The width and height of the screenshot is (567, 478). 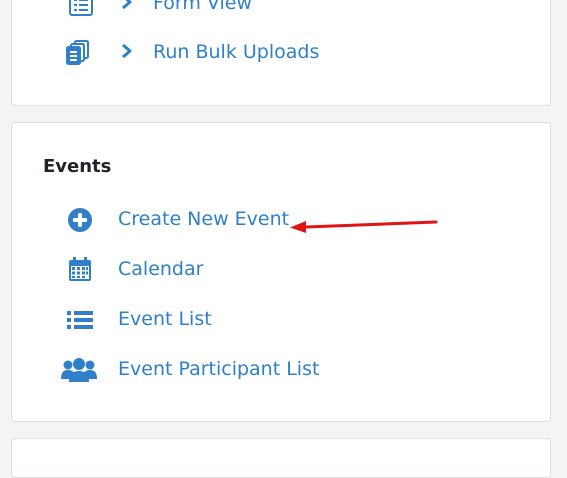 I want to click on form-view-label: Form View, so click(x=202, y=7).